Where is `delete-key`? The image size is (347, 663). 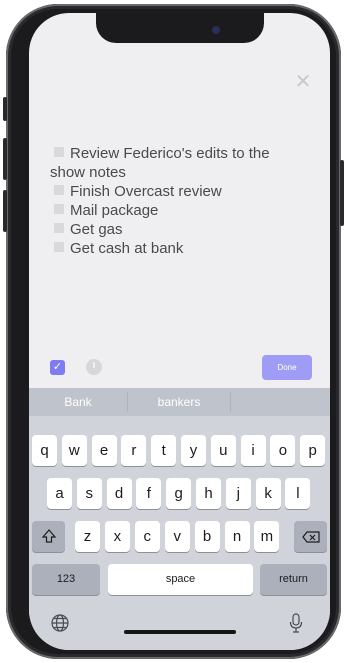
delete-key is located at coordinates (310, 536).